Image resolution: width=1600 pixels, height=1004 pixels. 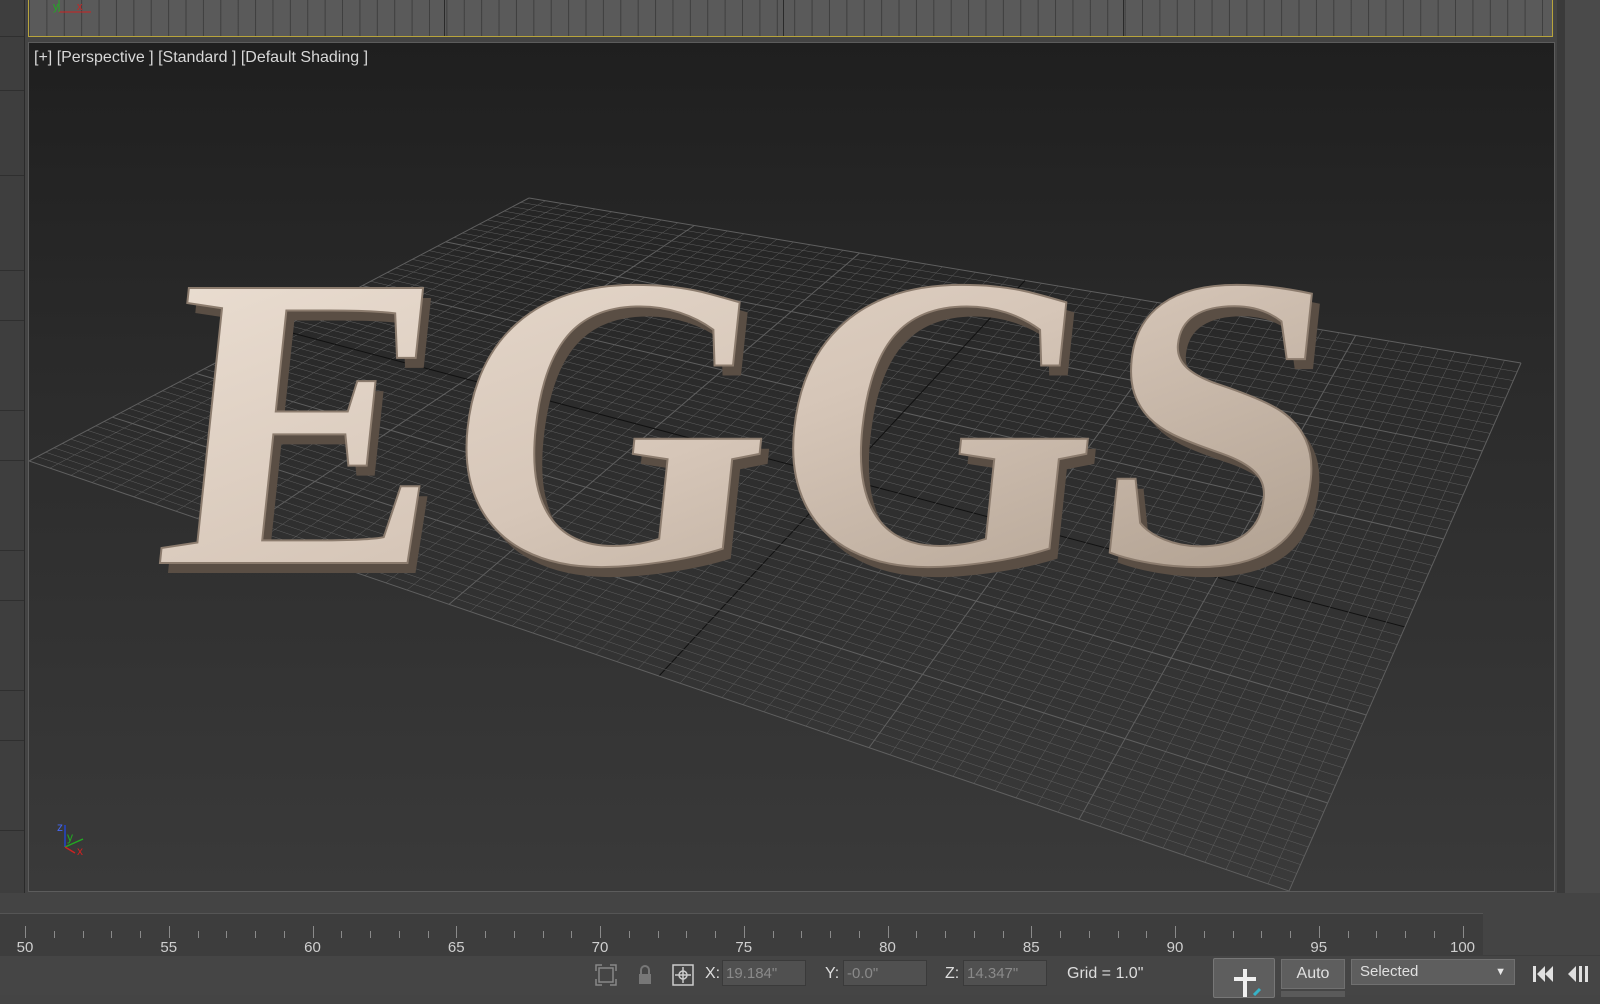 I want to click on x-coord-field: 19.184", so click(x=764, y=973).